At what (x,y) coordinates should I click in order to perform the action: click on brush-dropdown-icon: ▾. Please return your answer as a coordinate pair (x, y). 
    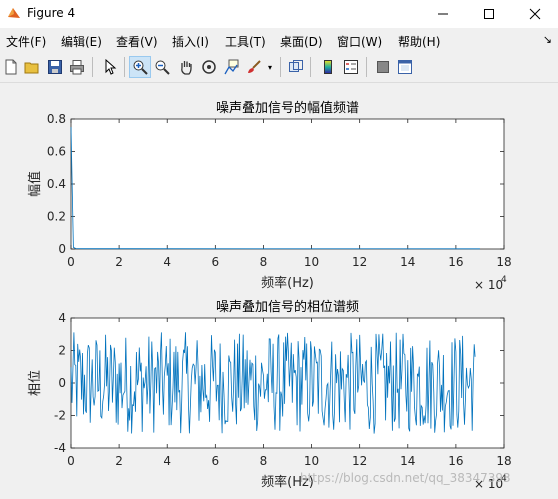
    Looking at the image, I should click on (270, 67).